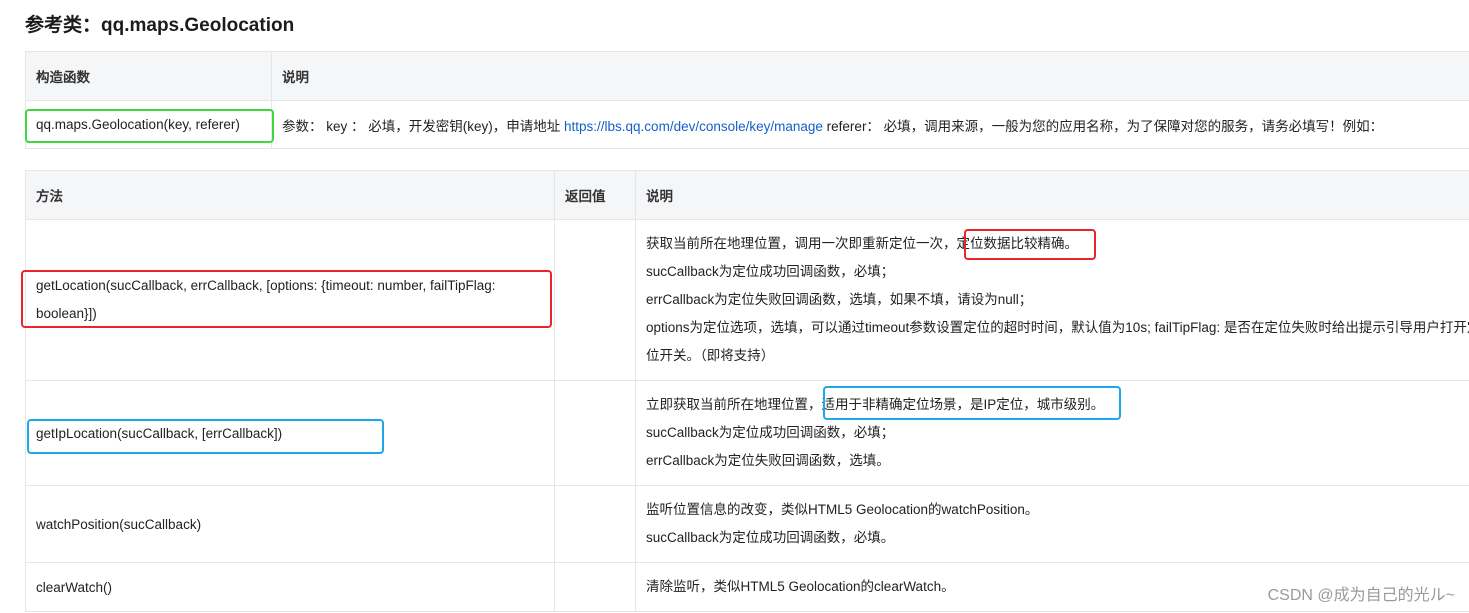  I want to click on table-header-row: 方法 返回值 说明, so click(747, 195).